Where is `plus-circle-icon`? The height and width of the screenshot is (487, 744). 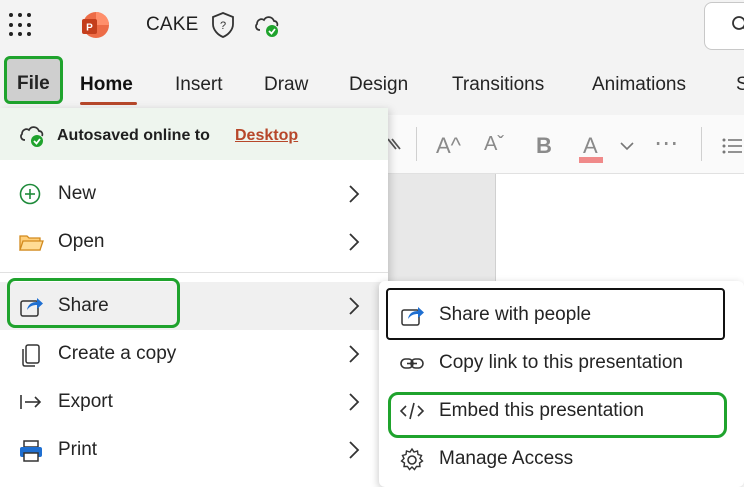
plus-circle-icon is located at coordinates (30, 194).